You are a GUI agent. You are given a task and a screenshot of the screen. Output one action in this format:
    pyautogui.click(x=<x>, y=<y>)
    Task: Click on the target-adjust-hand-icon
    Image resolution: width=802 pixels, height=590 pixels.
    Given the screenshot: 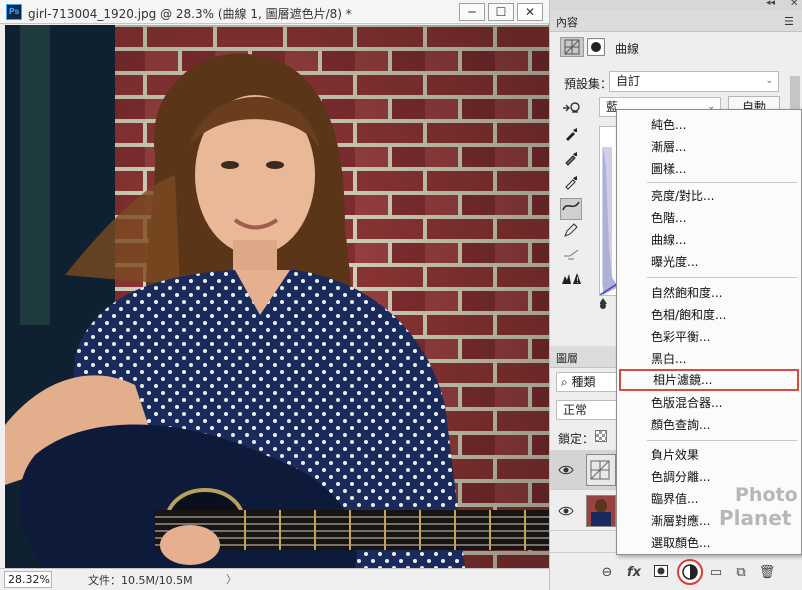 What is the action you would take?
    pyautogui.click(x=571, y=108)
    